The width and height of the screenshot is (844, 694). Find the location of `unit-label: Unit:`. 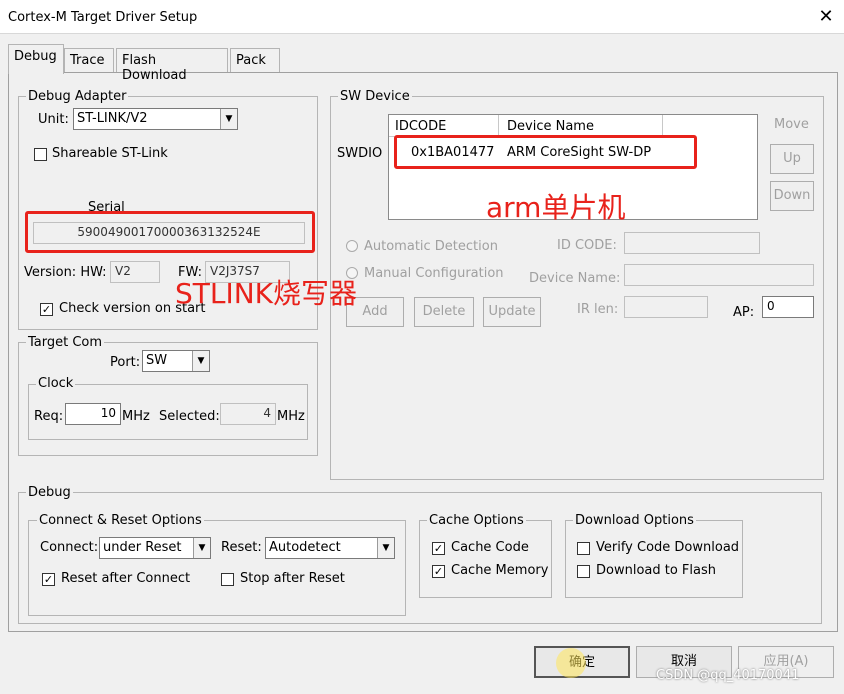

unit-label: Unit: is located at coordinates (53, 119).